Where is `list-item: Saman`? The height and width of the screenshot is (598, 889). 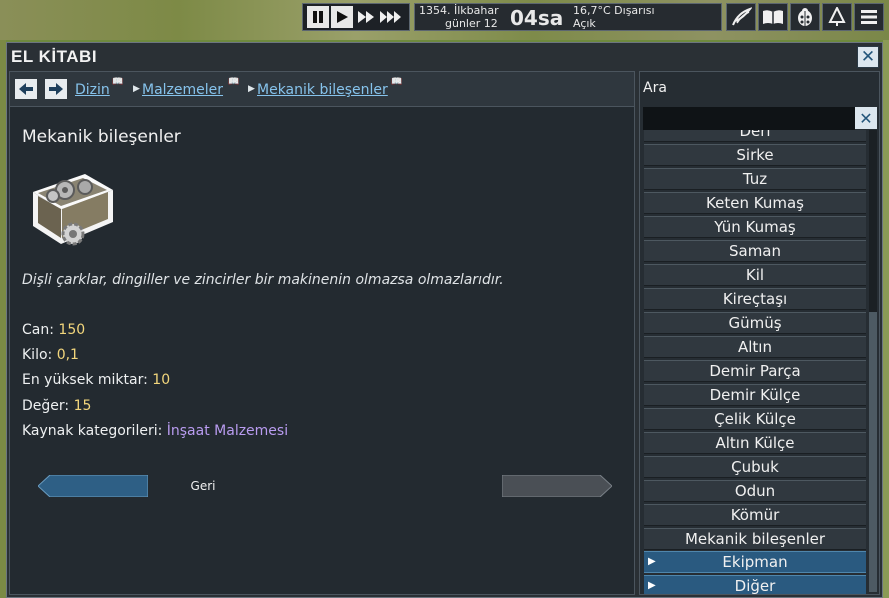
list-item: Saman is located at coordinates (755, 251).